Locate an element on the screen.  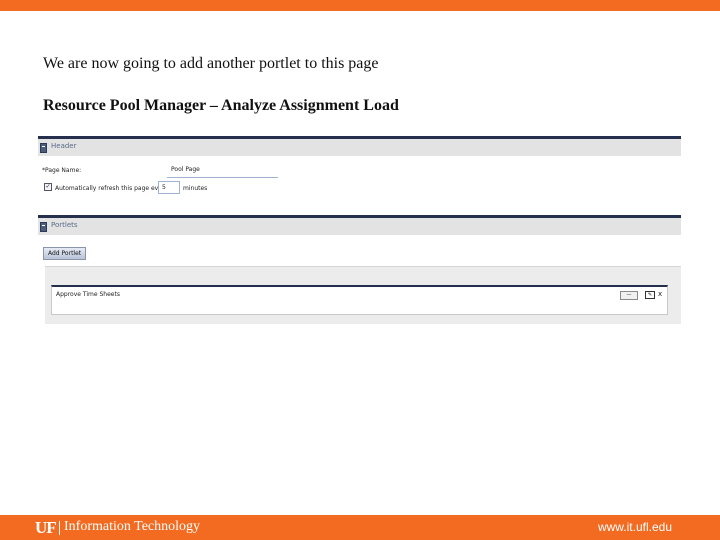
portlet-options-select: — is located at coordinates (629, 295).